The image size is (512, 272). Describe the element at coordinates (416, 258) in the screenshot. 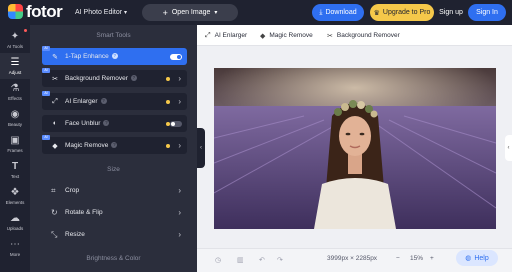

I see `zoom-level: 15%` at that location.